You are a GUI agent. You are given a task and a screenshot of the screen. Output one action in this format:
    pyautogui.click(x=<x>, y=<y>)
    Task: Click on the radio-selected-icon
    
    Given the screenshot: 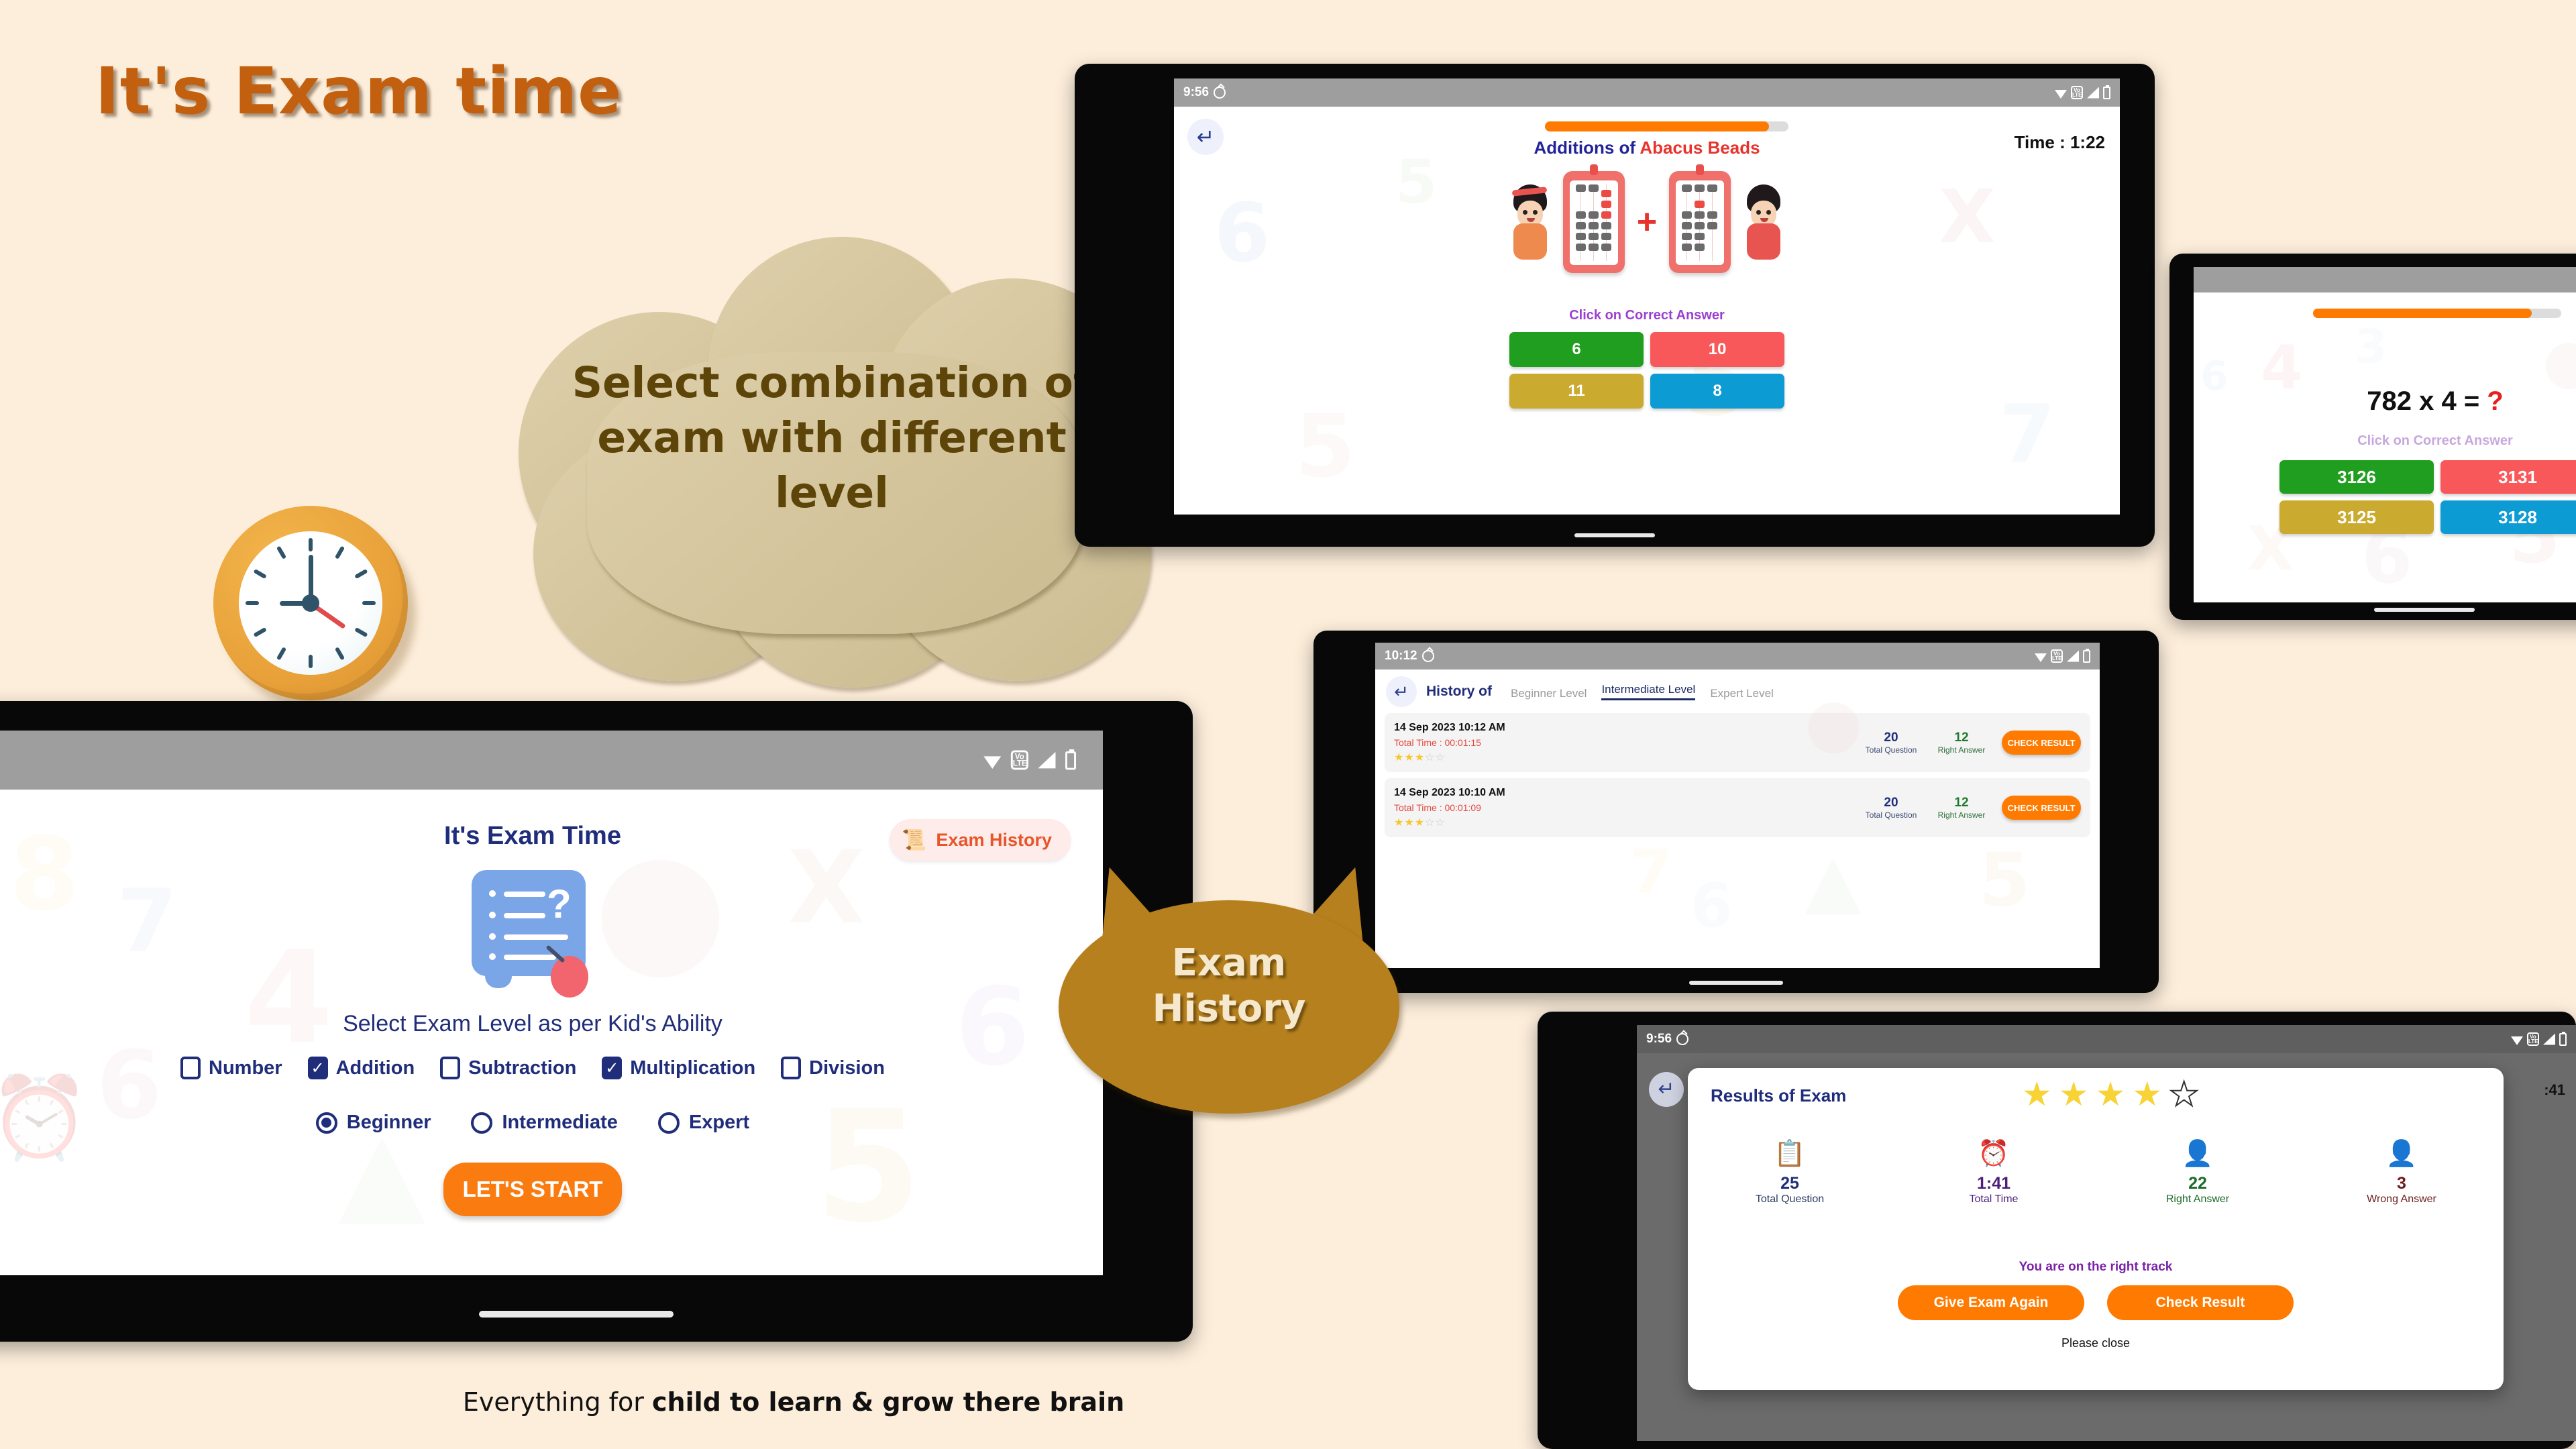 What is the action you would take?
    pyautogui.click(x=326, y=1123)
    